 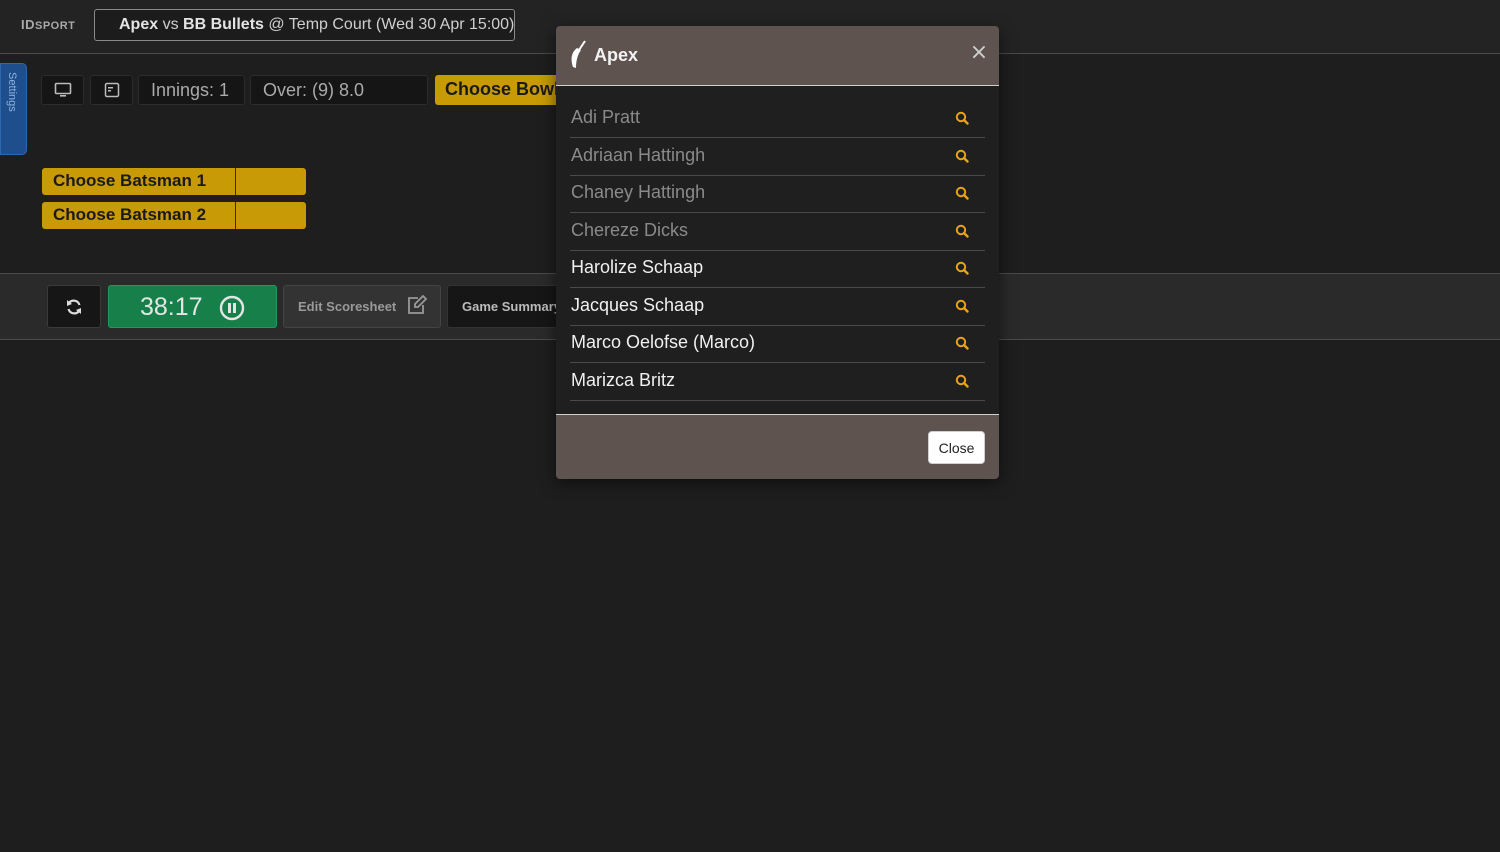 What do you see at coordinates (777, 112) in the screenshot?
I see `player-row: Adi Pratt` at bounding box center [777, 112].